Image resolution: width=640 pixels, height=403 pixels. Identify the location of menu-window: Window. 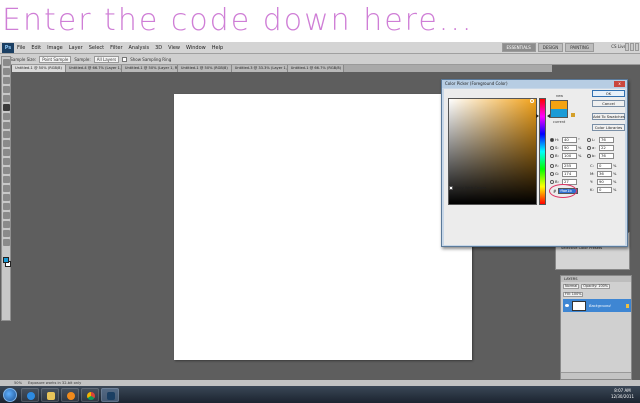
(196, 48).